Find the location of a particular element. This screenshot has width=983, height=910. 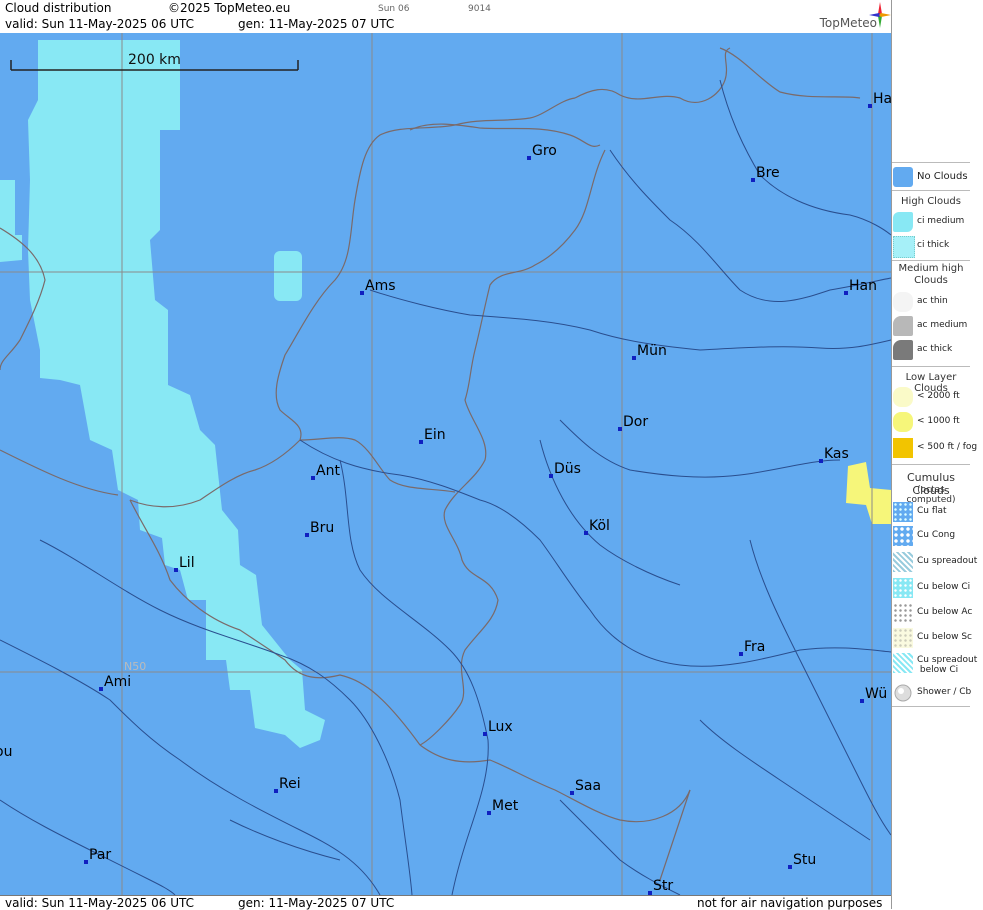

topmeteo-logo: TopMeteo is located at coordinates (855, 16).